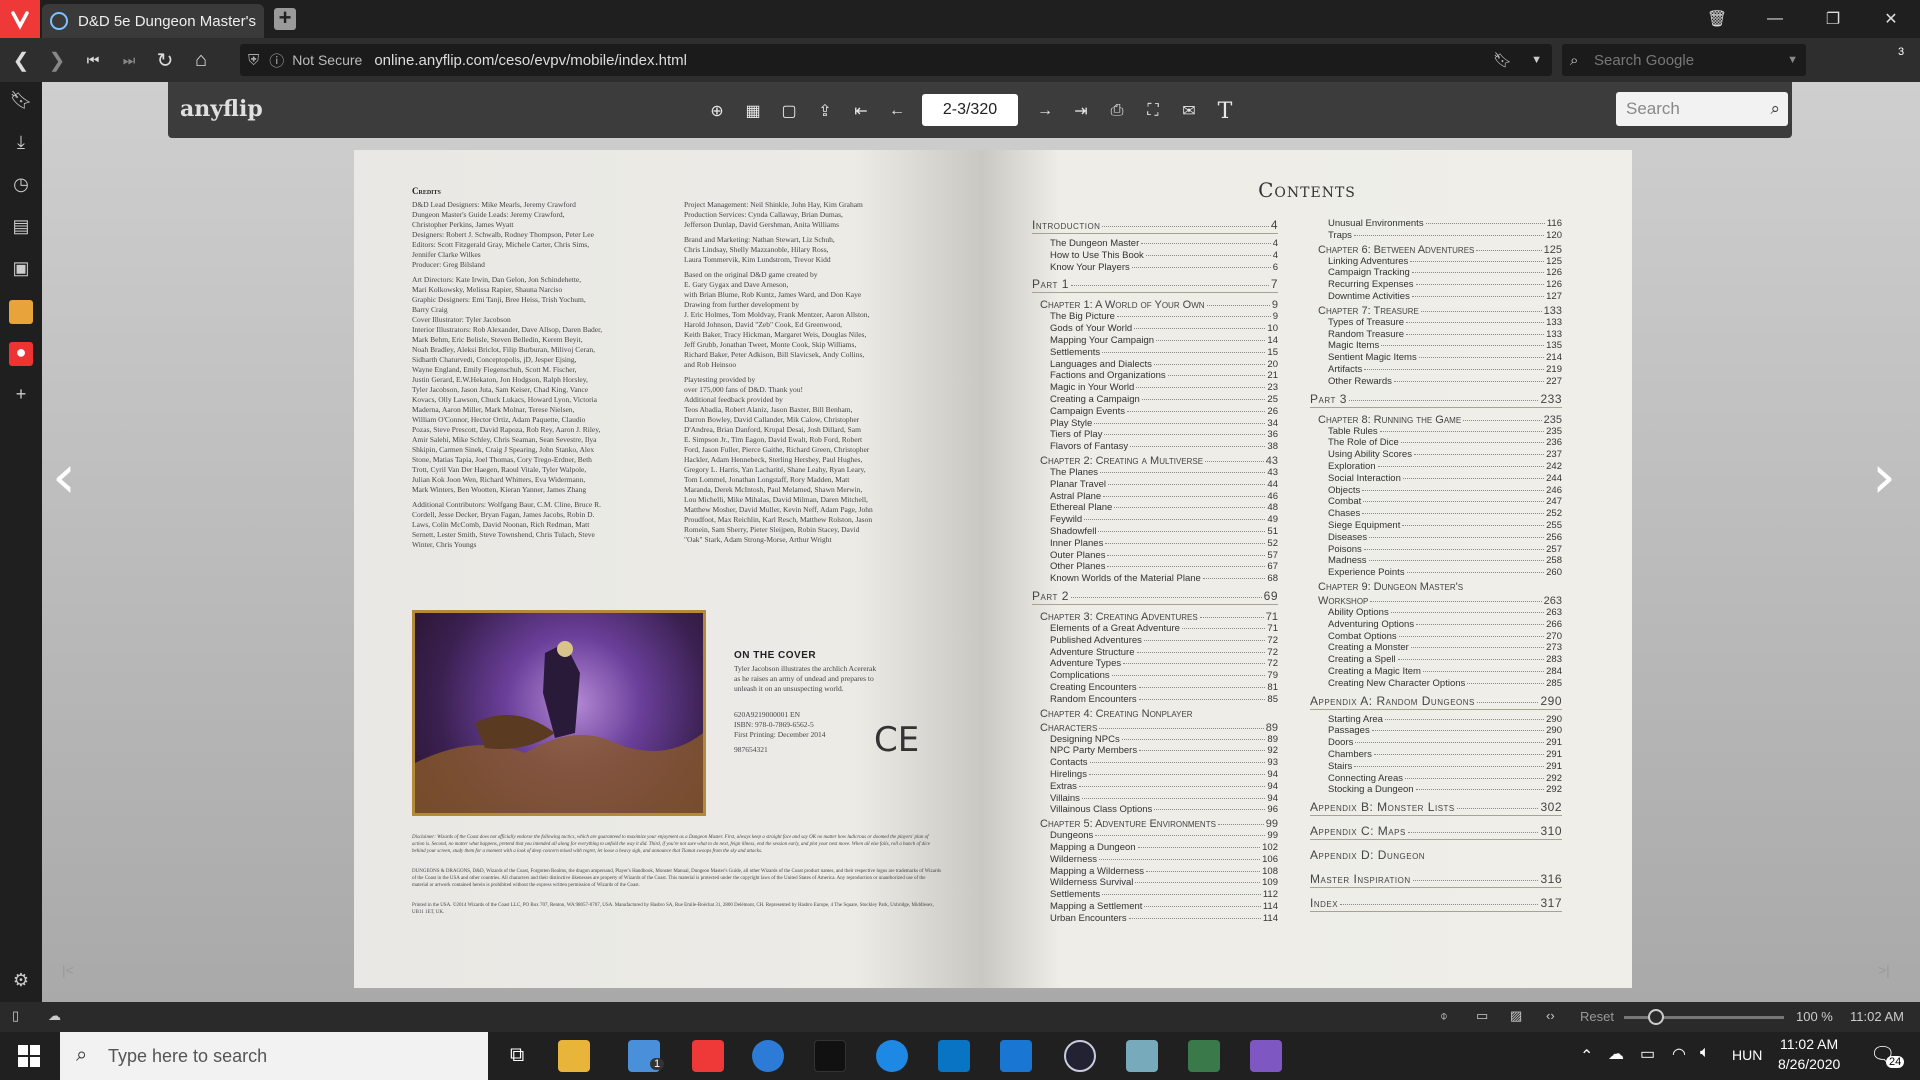  I want to click on chevron-up-icon: ⌃, so click(1586, 1056).